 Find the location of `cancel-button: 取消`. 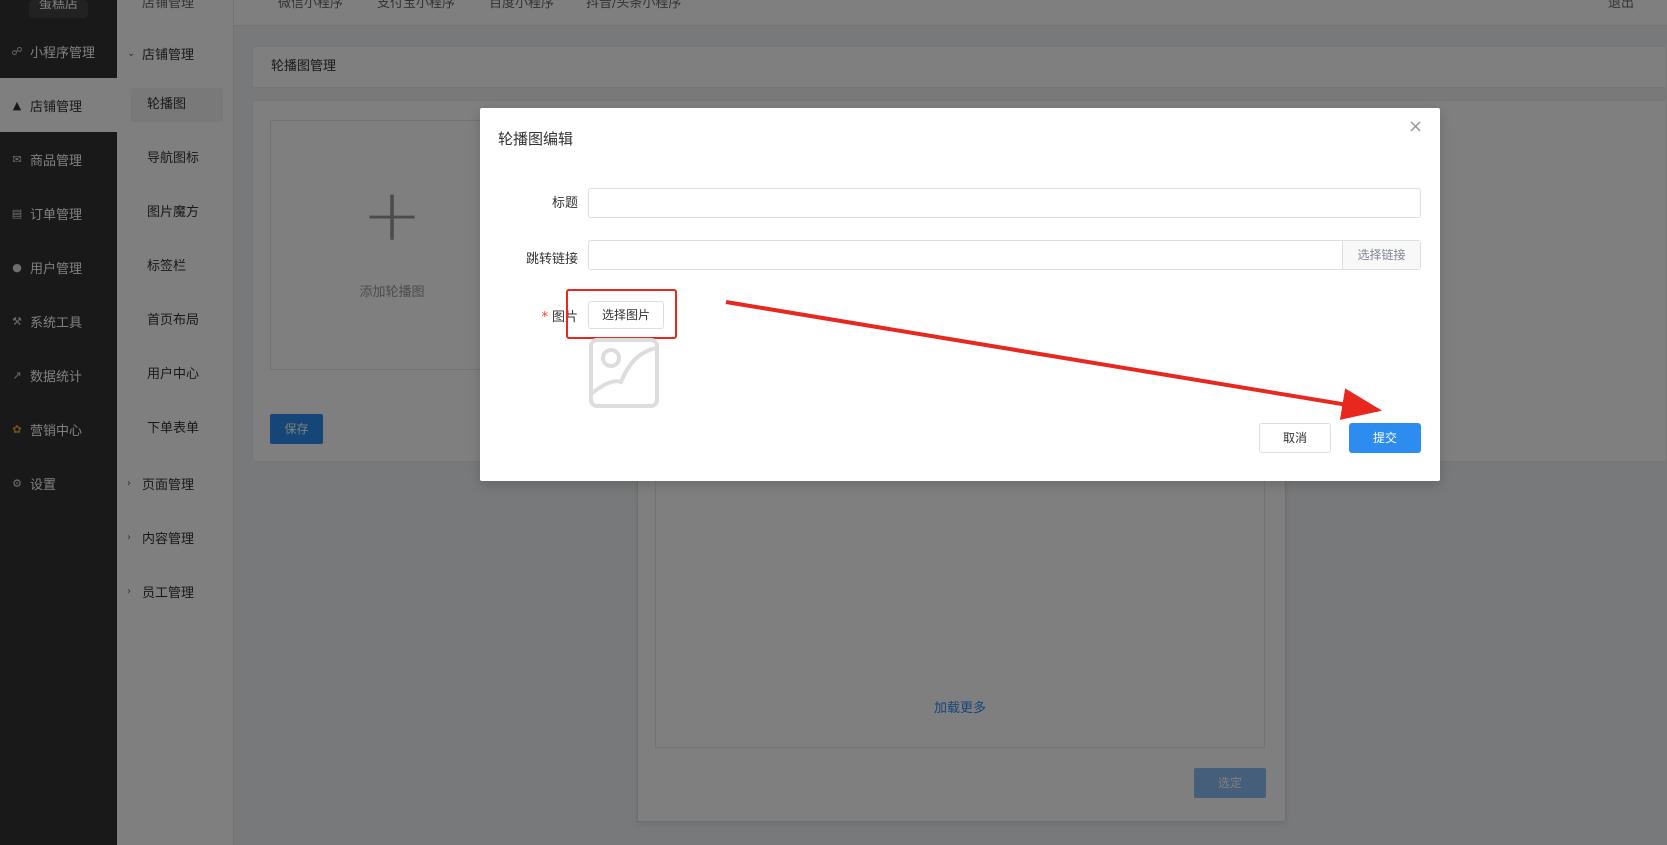

cancel-button: 取消 is located at coordinates (1295, 438).